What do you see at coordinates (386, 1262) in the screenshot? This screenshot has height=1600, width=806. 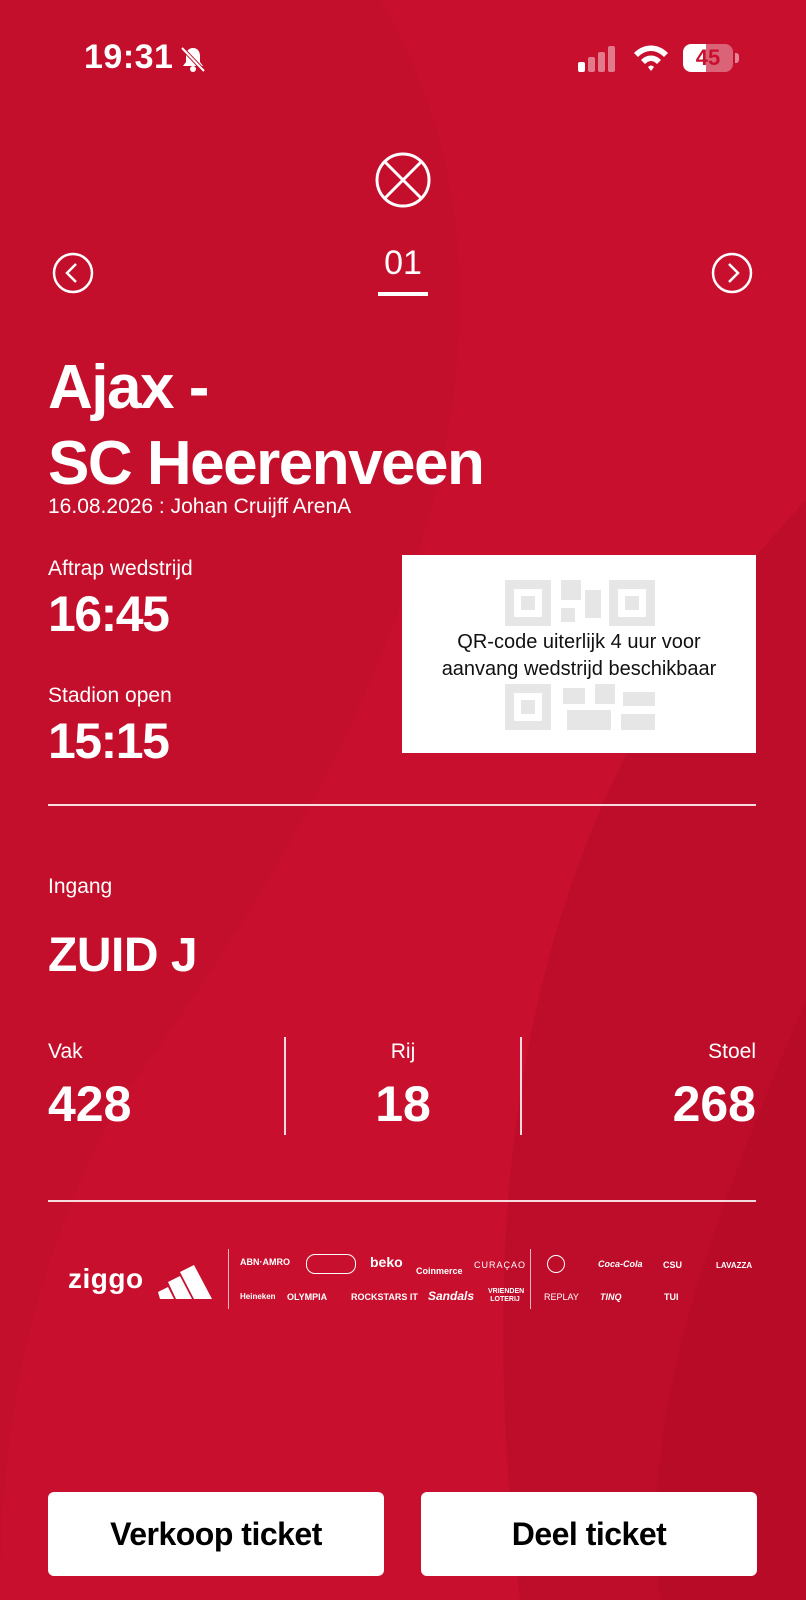 I see `sponsor-beko: beko` at bounding box center [386, 1262].